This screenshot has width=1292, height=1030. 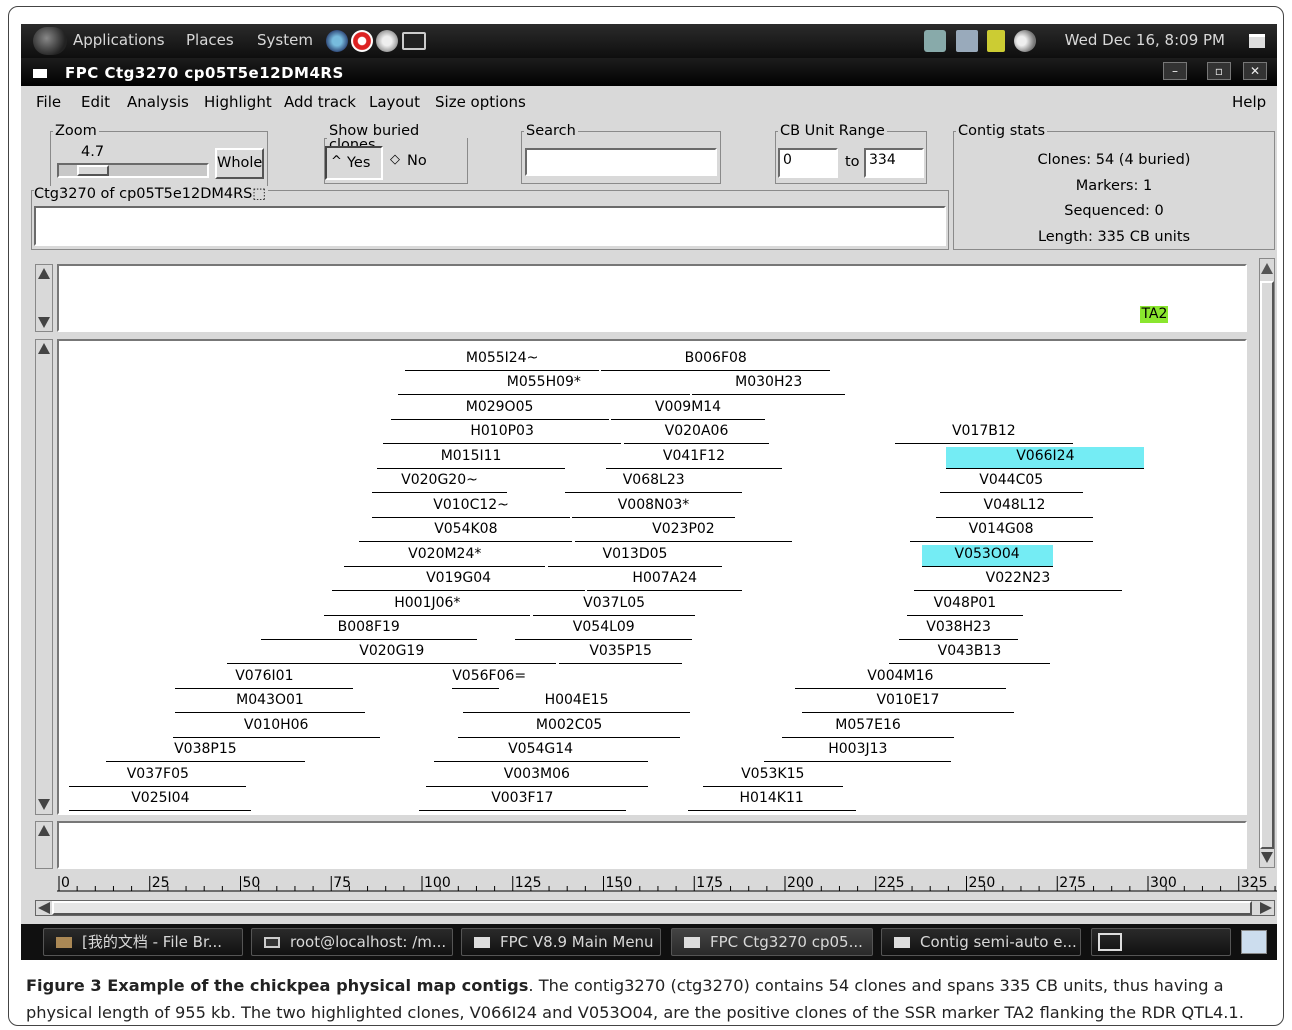 What do you see at coordinates (264, 678) in the screenshot?
I see `clone-v076i01: V076I01` at bounding box center [264, 678].